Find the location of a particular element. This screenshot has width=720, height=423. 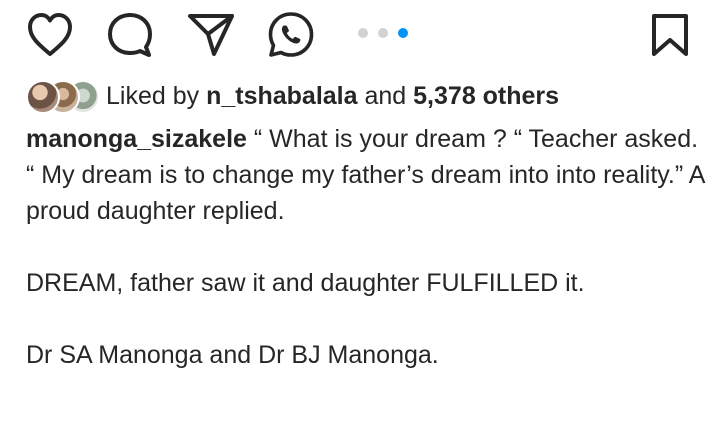

heart-icon is located at coordinates (50, 35).